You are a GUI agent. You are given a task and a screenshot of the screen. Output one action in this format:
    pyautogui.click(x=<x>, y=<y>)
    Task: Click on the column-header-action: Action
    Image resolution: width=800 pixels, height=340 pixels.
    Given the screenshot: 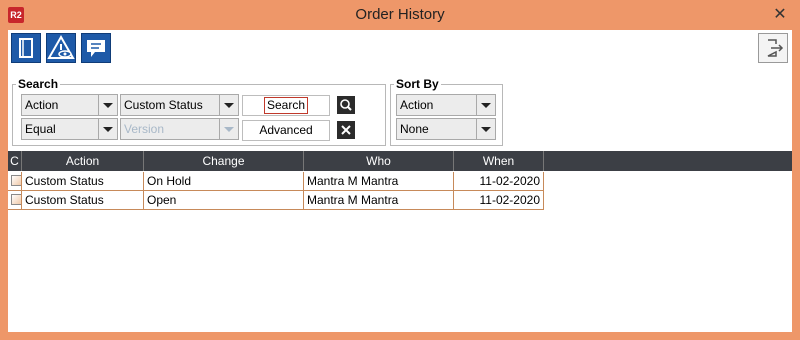 What is the action you would take?
    pyautogui.click(x=83, y=161)
    